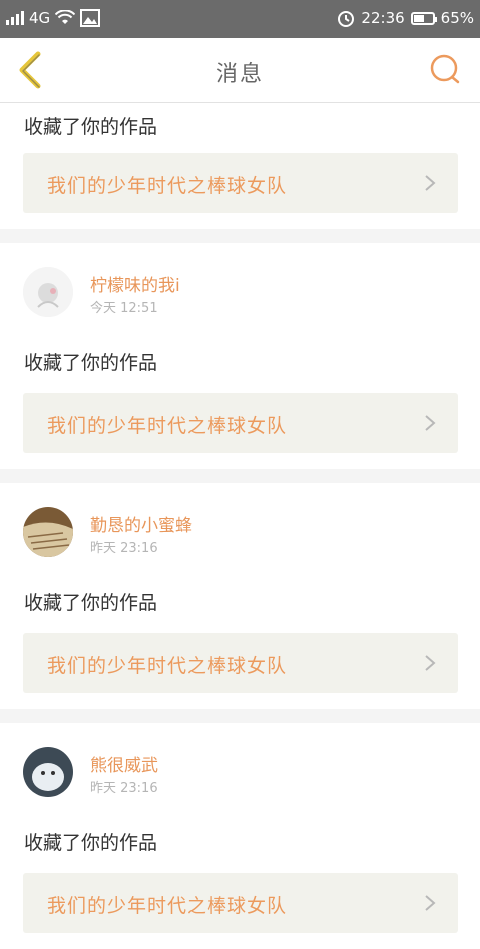 The image size is (480, 949). I want to click on status-left: 4G, so click(53, 18).